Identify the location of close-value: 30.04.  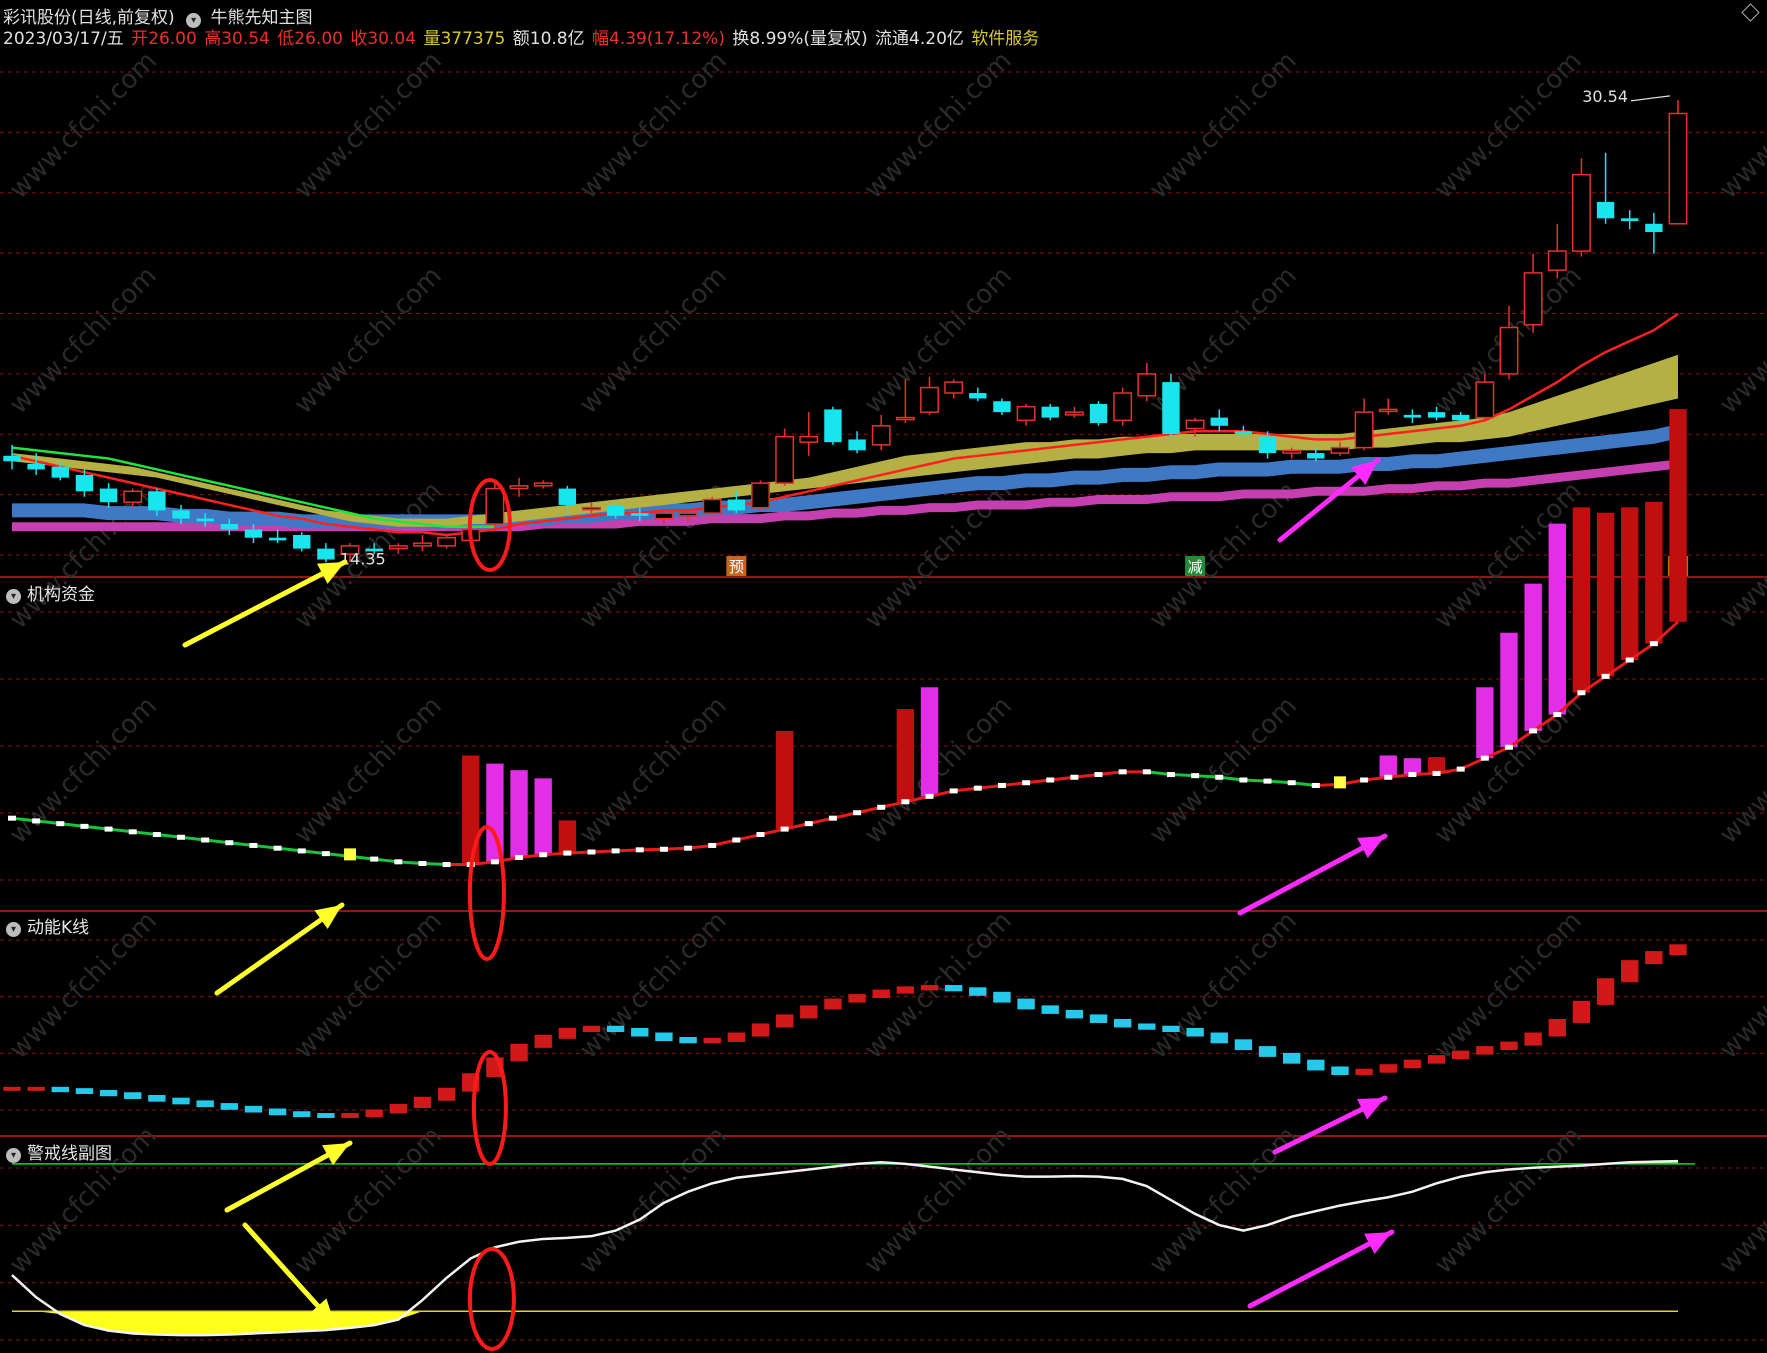
(392, 39).